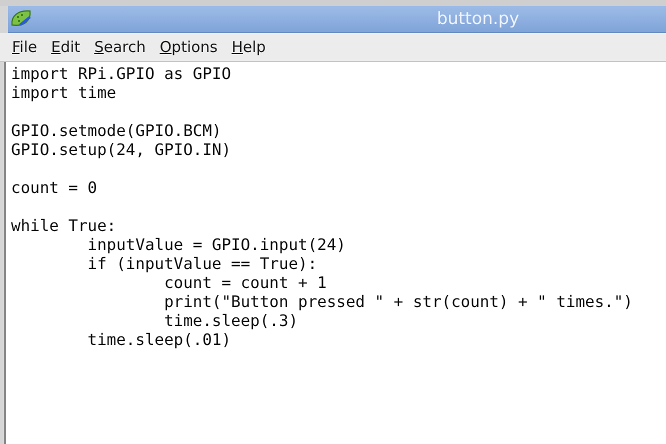 The height and width of the screenshot is (444, 666). I want to click on code-line: GPIO.setup(24, GPIO.IN), so click(121, 149).